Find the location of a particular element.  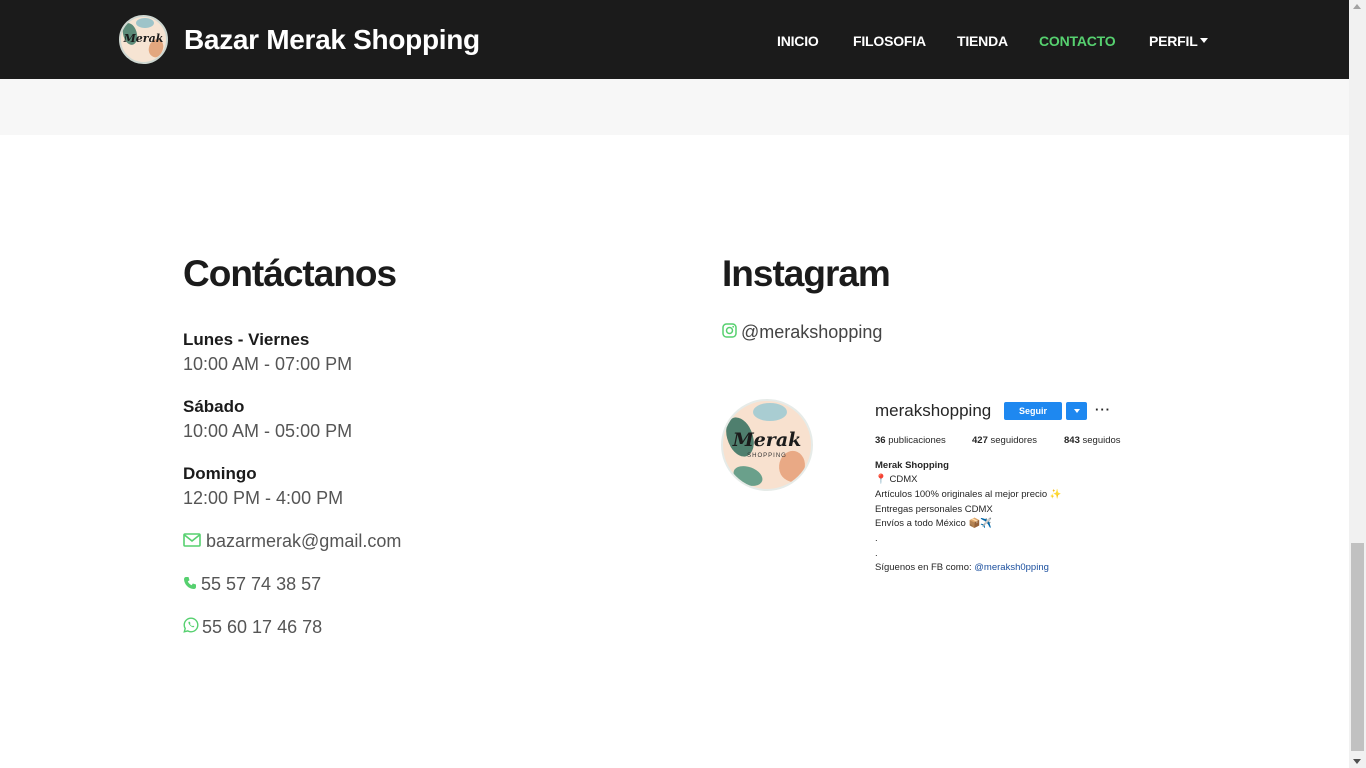

bio-line: Envíos a todo México 📦✈️ is located at coordinates (934, 523).